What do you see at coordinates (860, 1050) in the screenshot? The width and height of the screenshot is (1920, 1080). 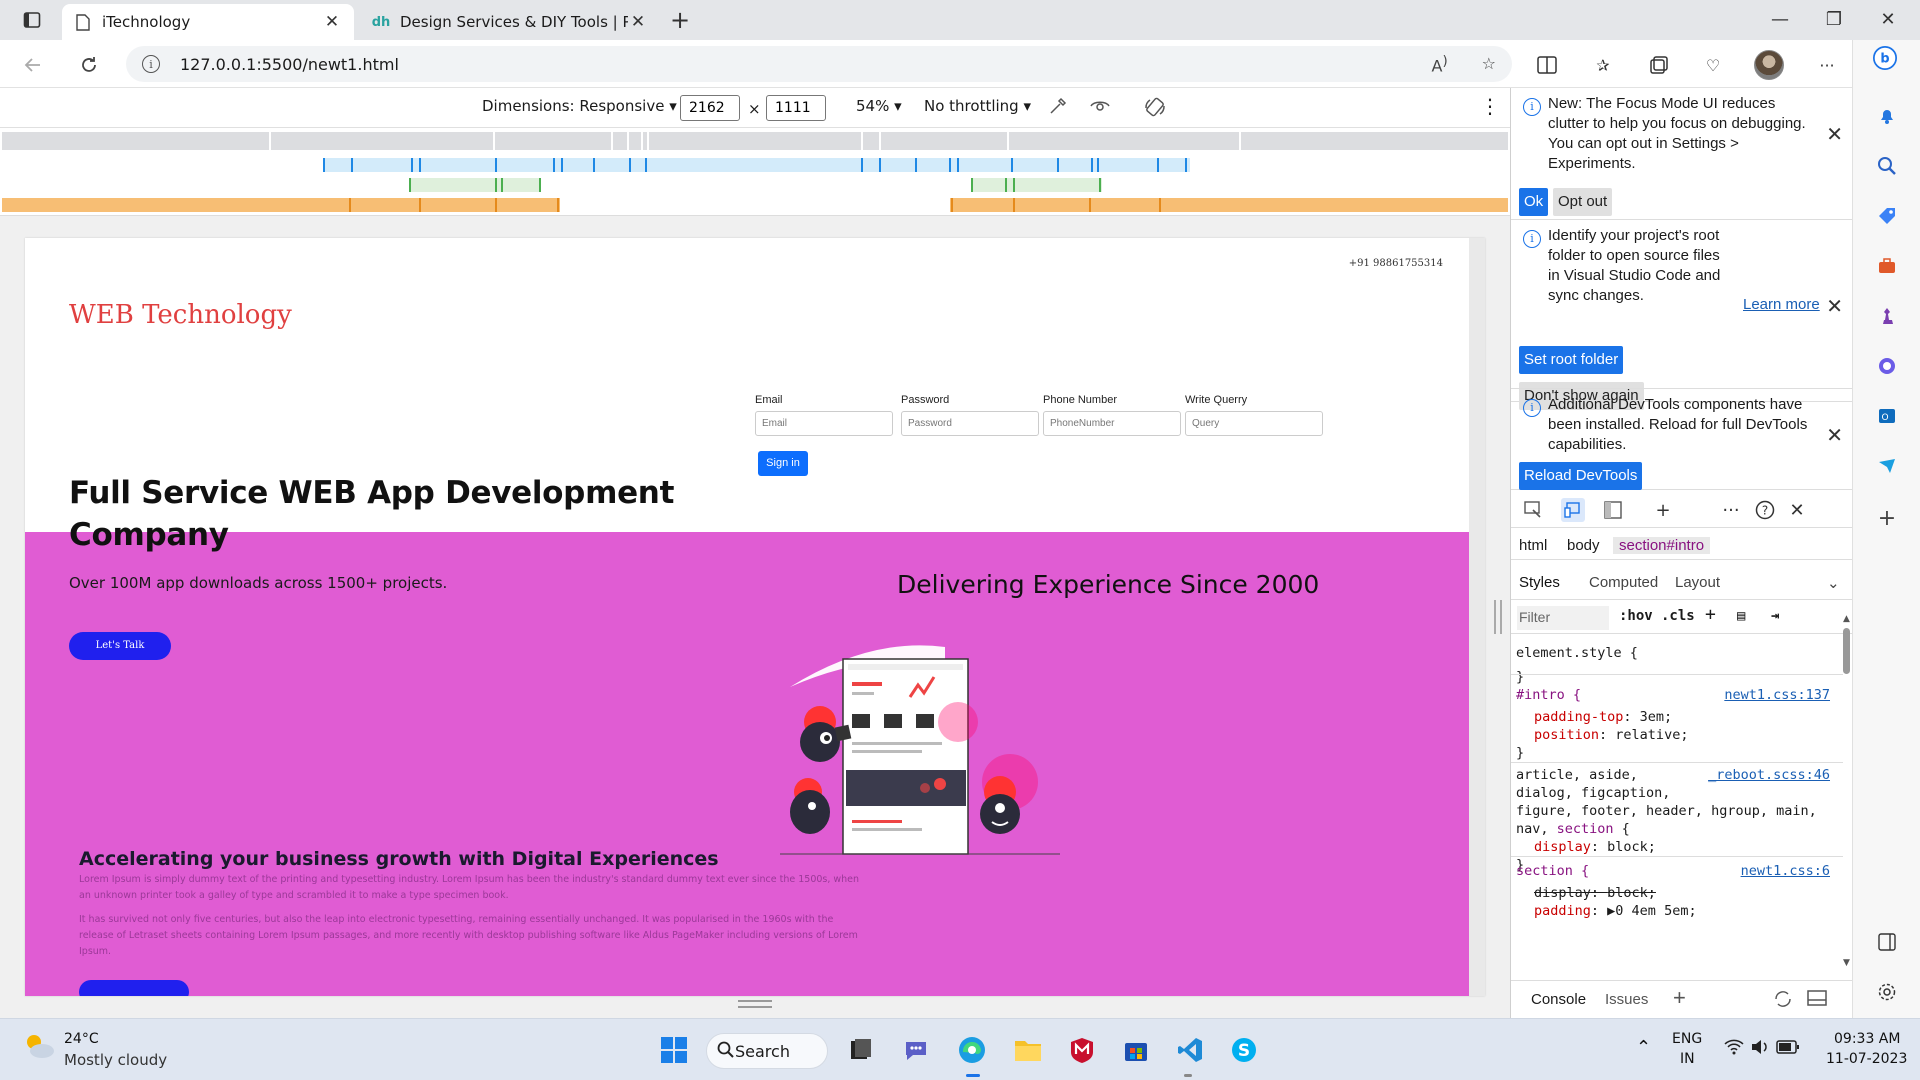 I see `task-view-icon` at bounding box center [860, 1050].